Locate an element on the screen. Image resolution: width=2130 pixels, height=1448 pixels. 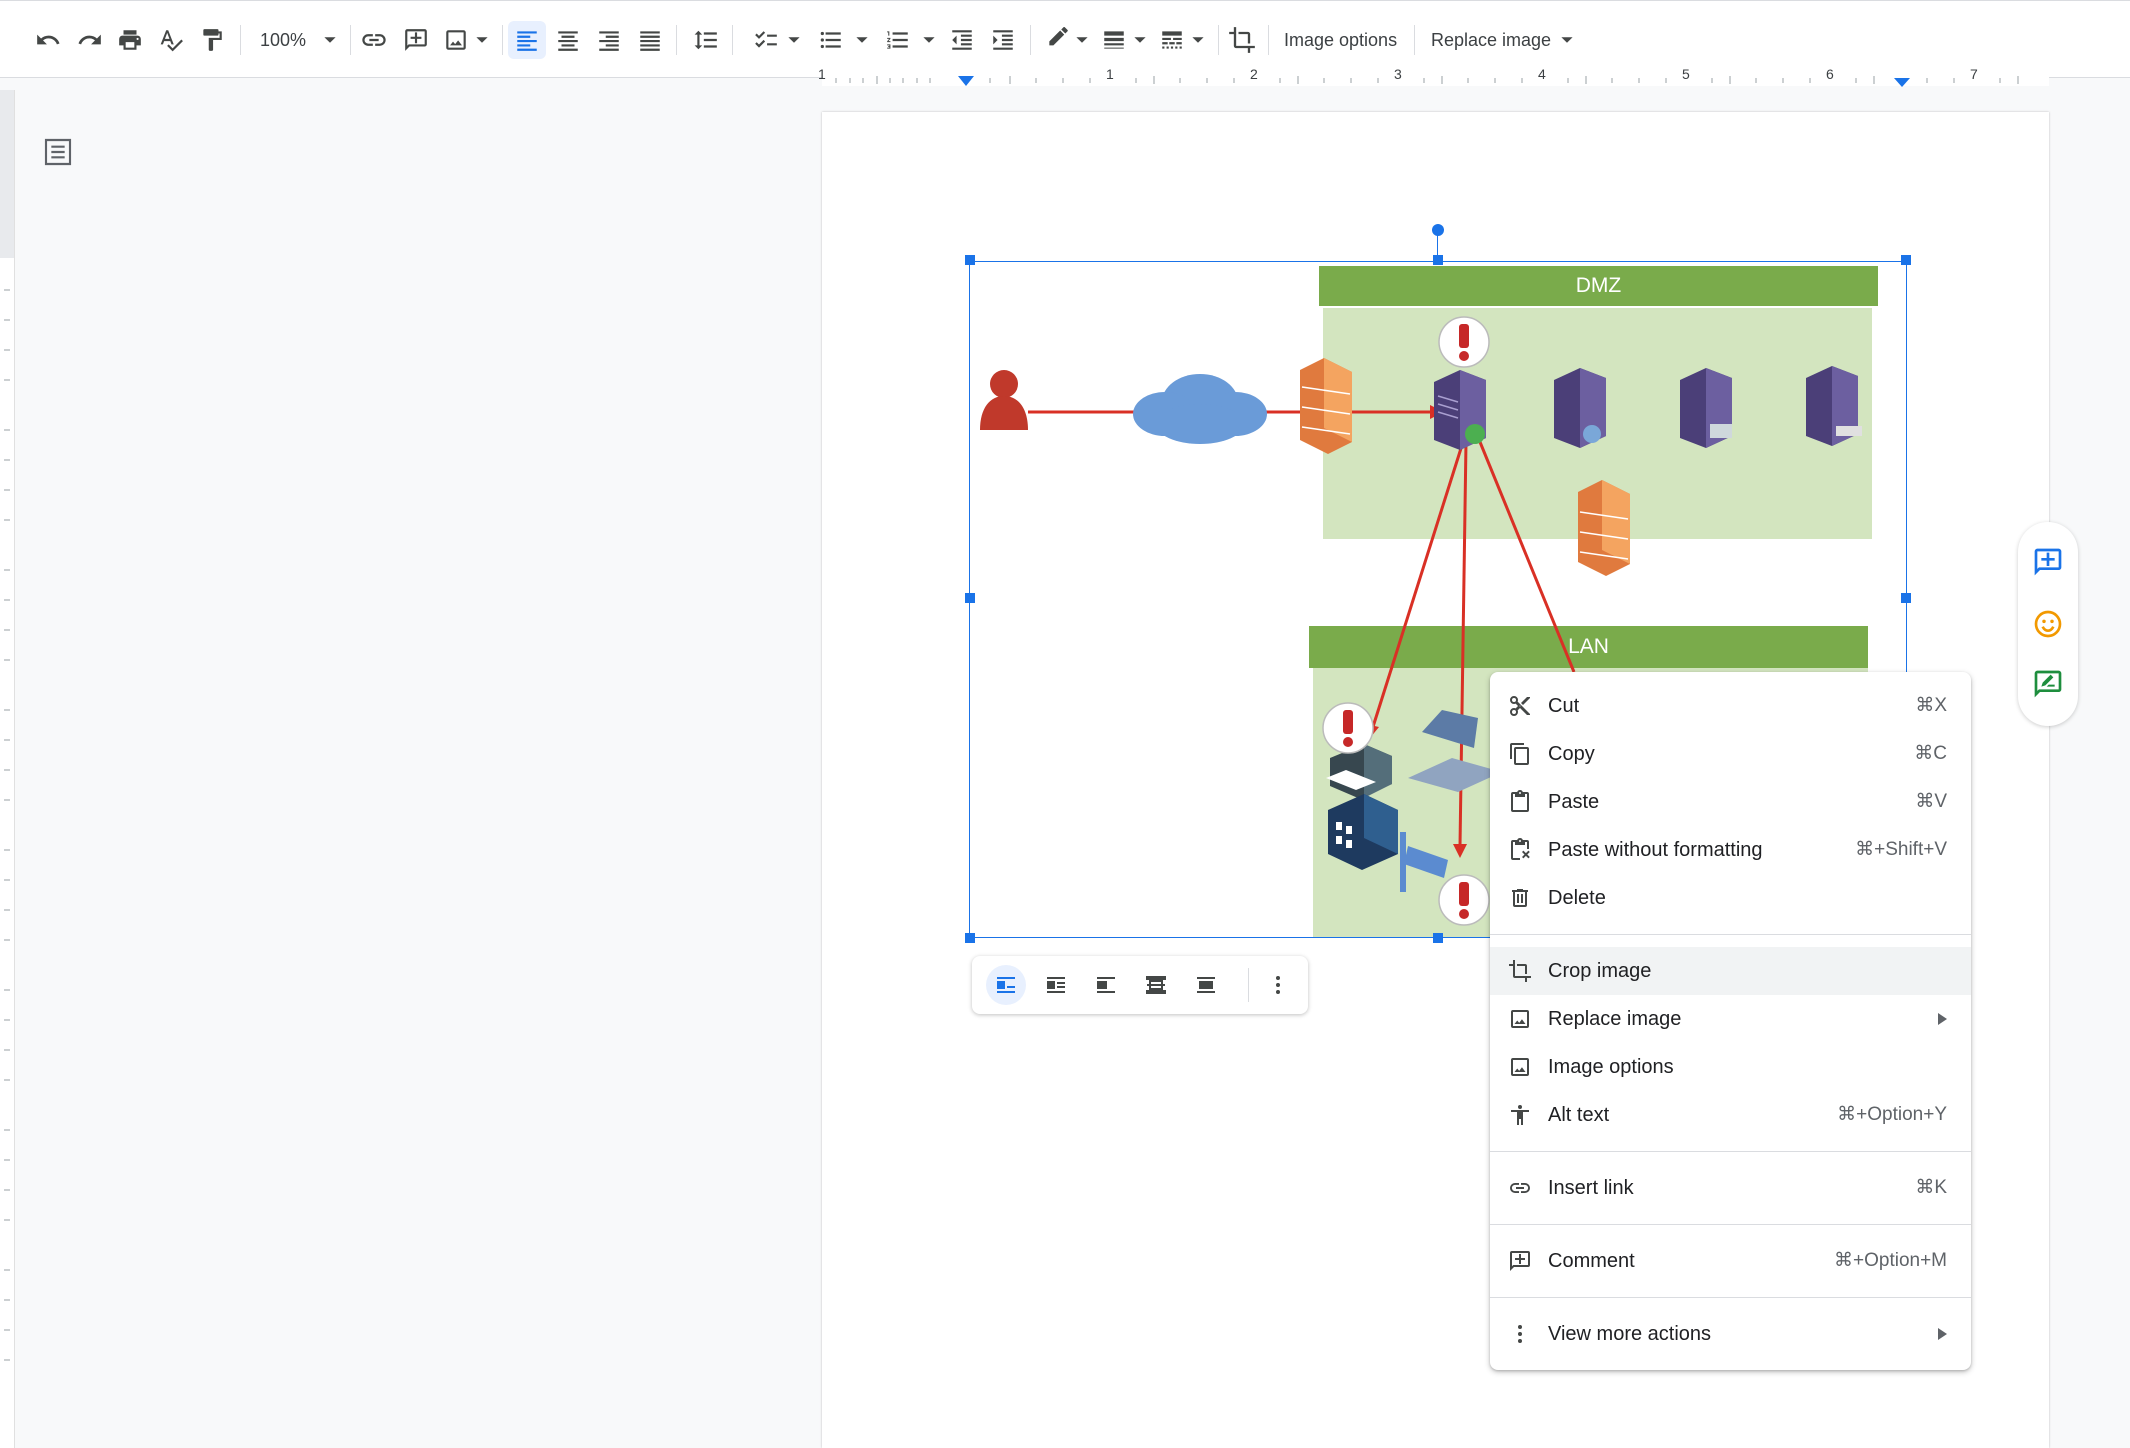
image-dropdown-icon is located at coordinates (482, 40).